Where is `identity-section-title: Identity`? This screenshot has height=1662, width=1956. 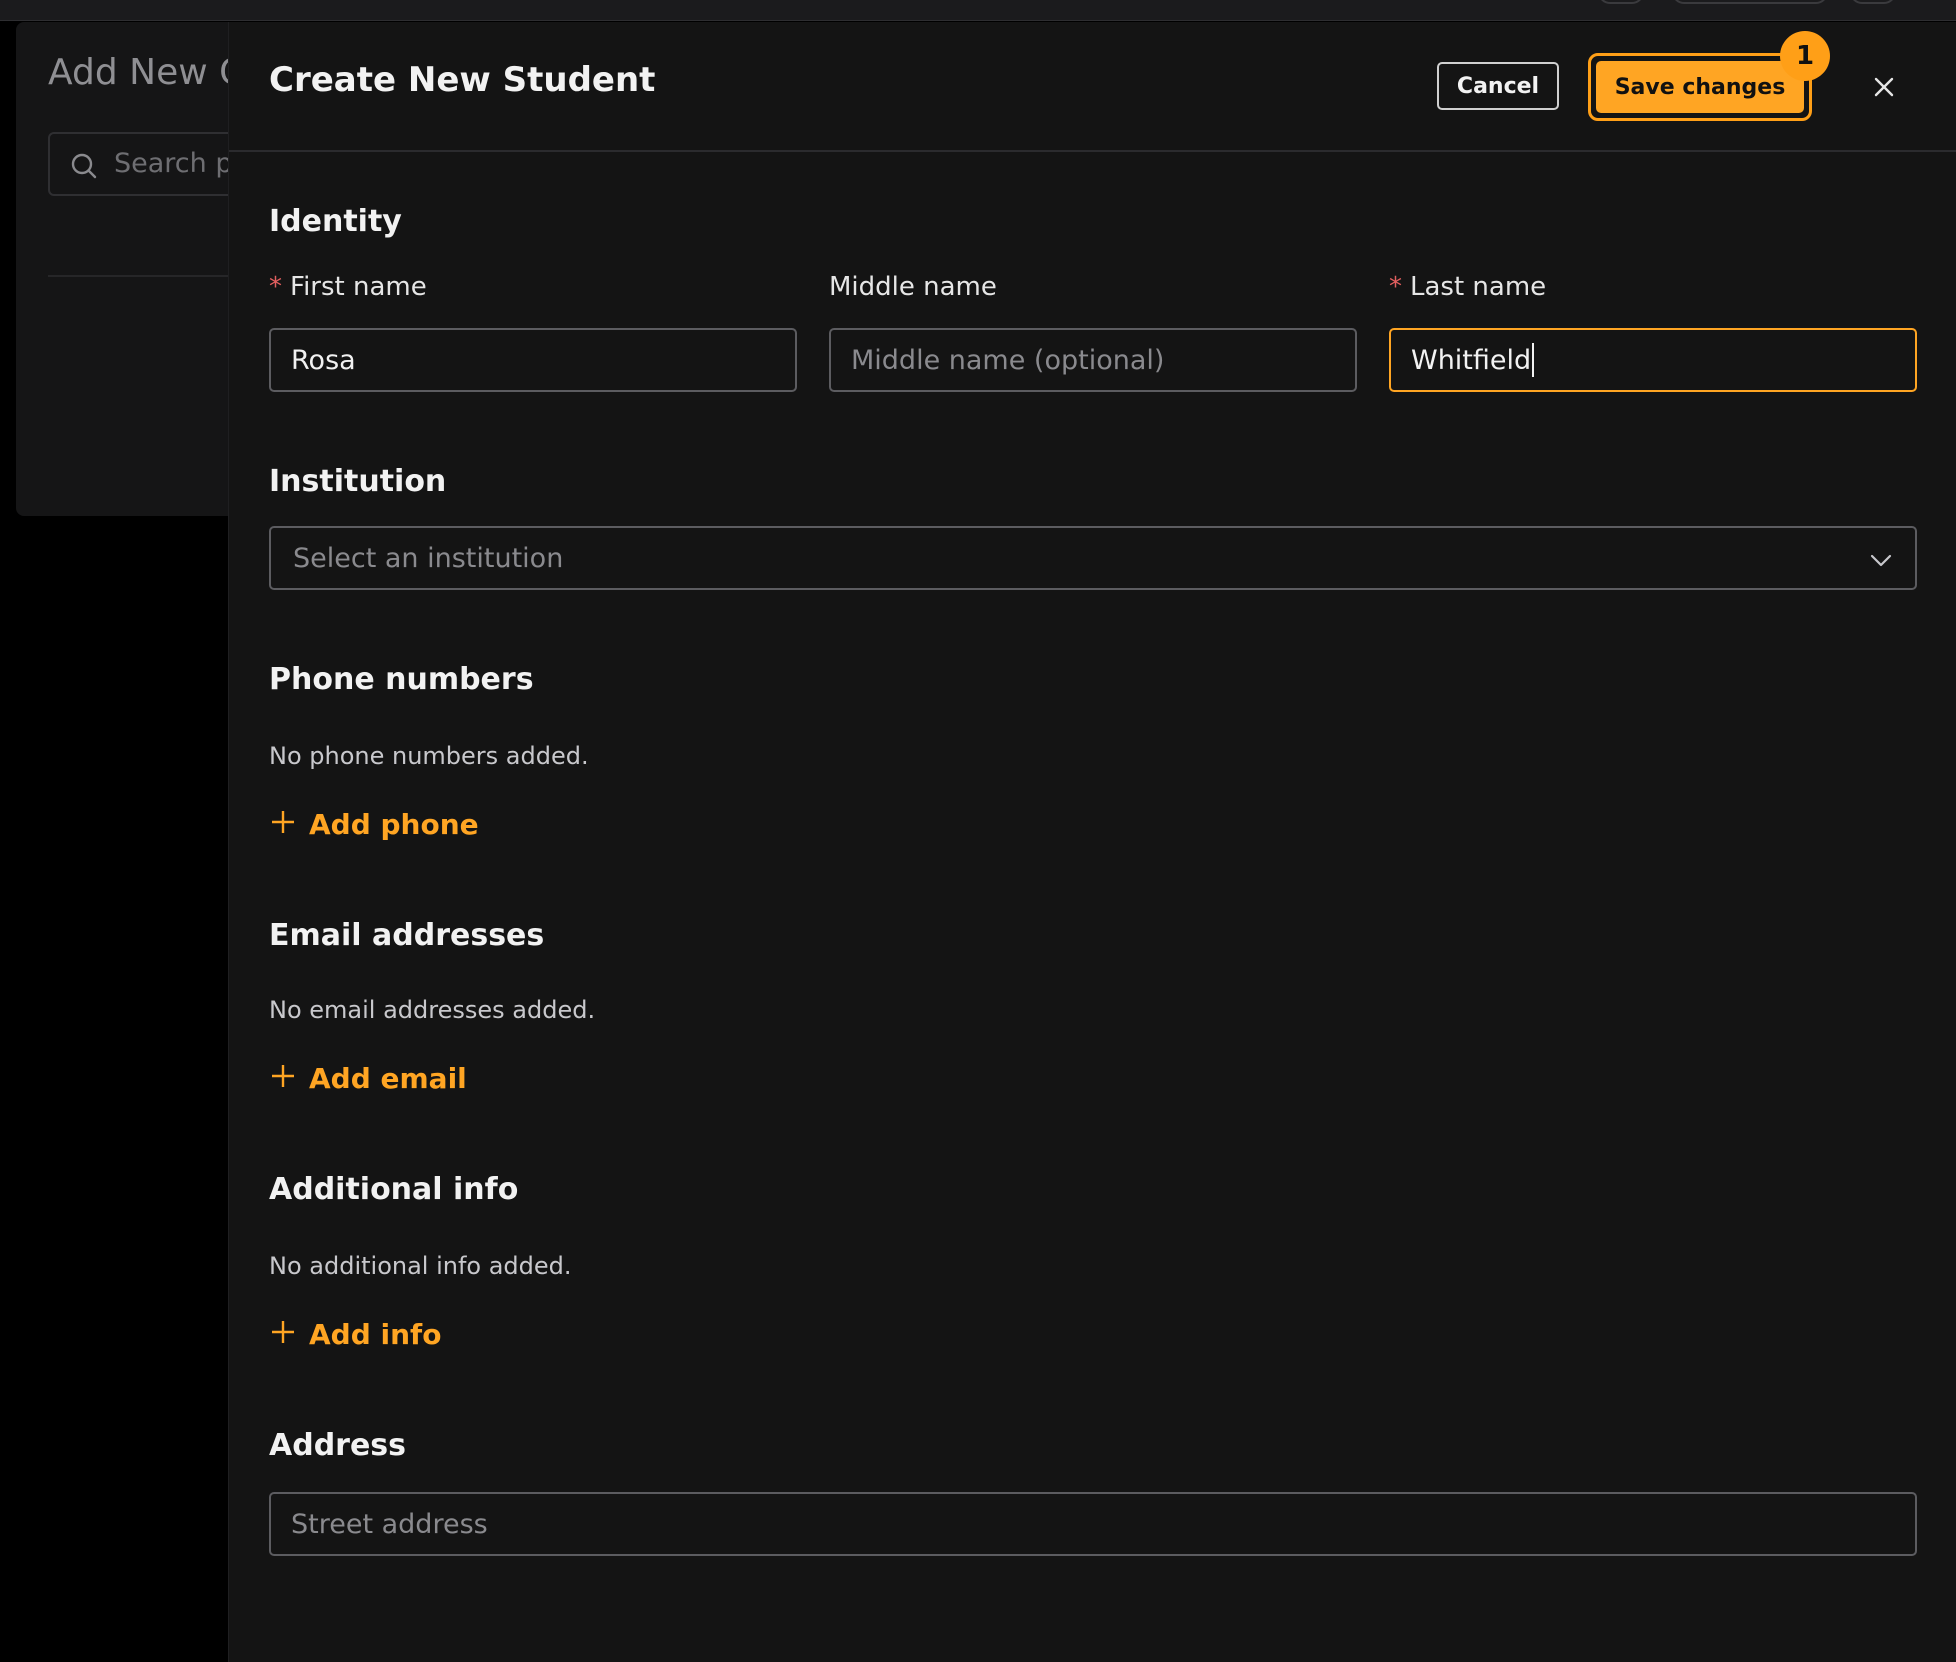
identity-section-title: Identity is located at coordinates (335, 221).